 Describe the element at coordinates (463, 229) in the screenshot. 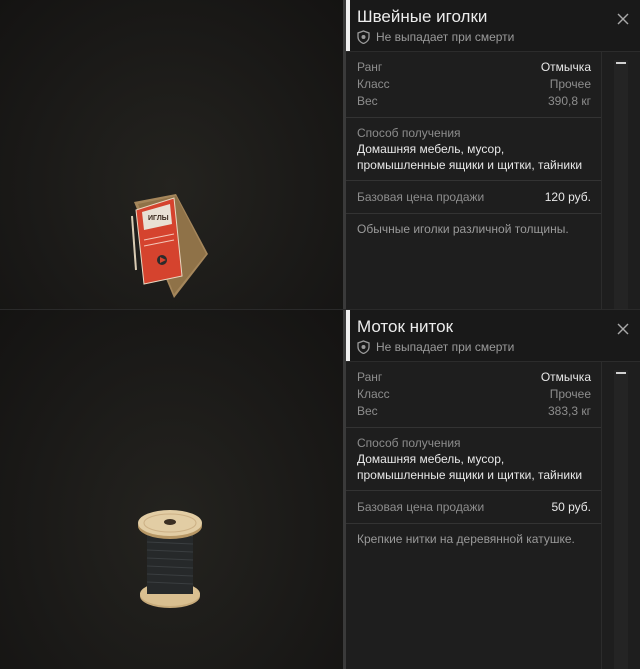

I see `item-description: Обычные иголки различной толщины.` at that location.